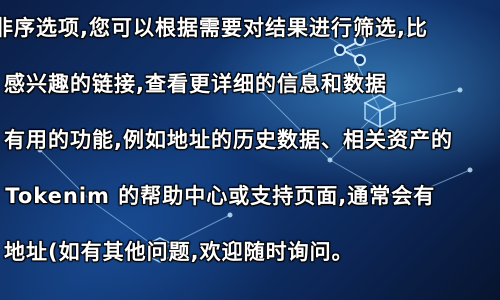 This screenshot has width=500, height=300. Describe the element at coordinates (179, 252) in the screenshot. I see `caption-line-5: 地址(如有其他问题,欢迎随时询问。` at that location.